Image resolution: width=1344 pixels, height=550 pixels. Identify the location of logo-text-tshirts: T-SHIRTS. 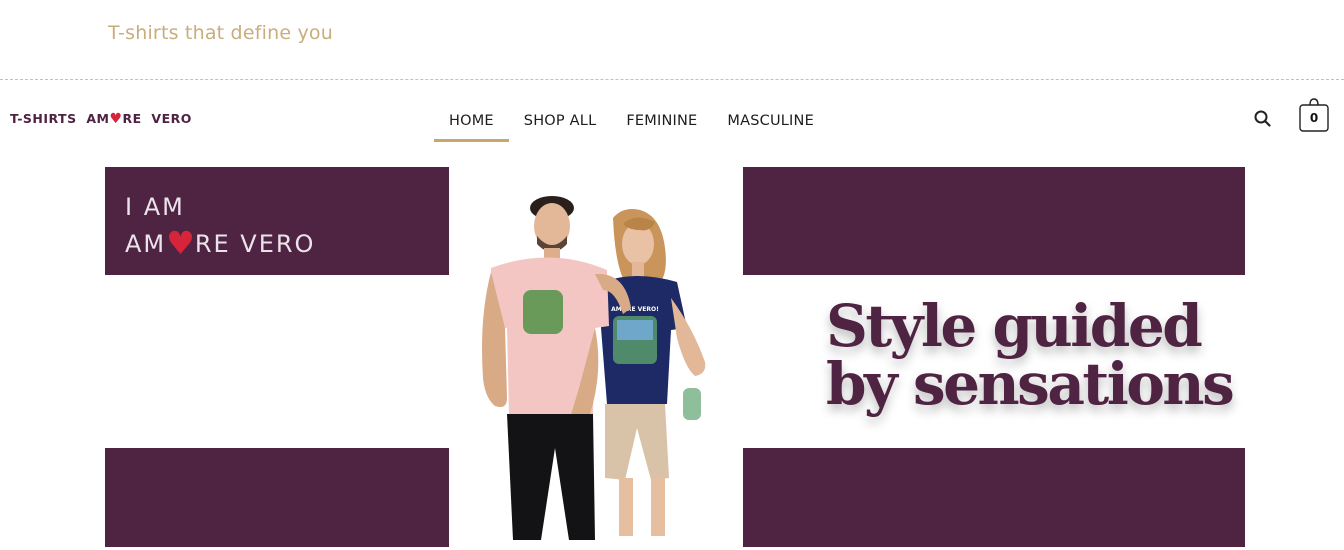
(43, 118).